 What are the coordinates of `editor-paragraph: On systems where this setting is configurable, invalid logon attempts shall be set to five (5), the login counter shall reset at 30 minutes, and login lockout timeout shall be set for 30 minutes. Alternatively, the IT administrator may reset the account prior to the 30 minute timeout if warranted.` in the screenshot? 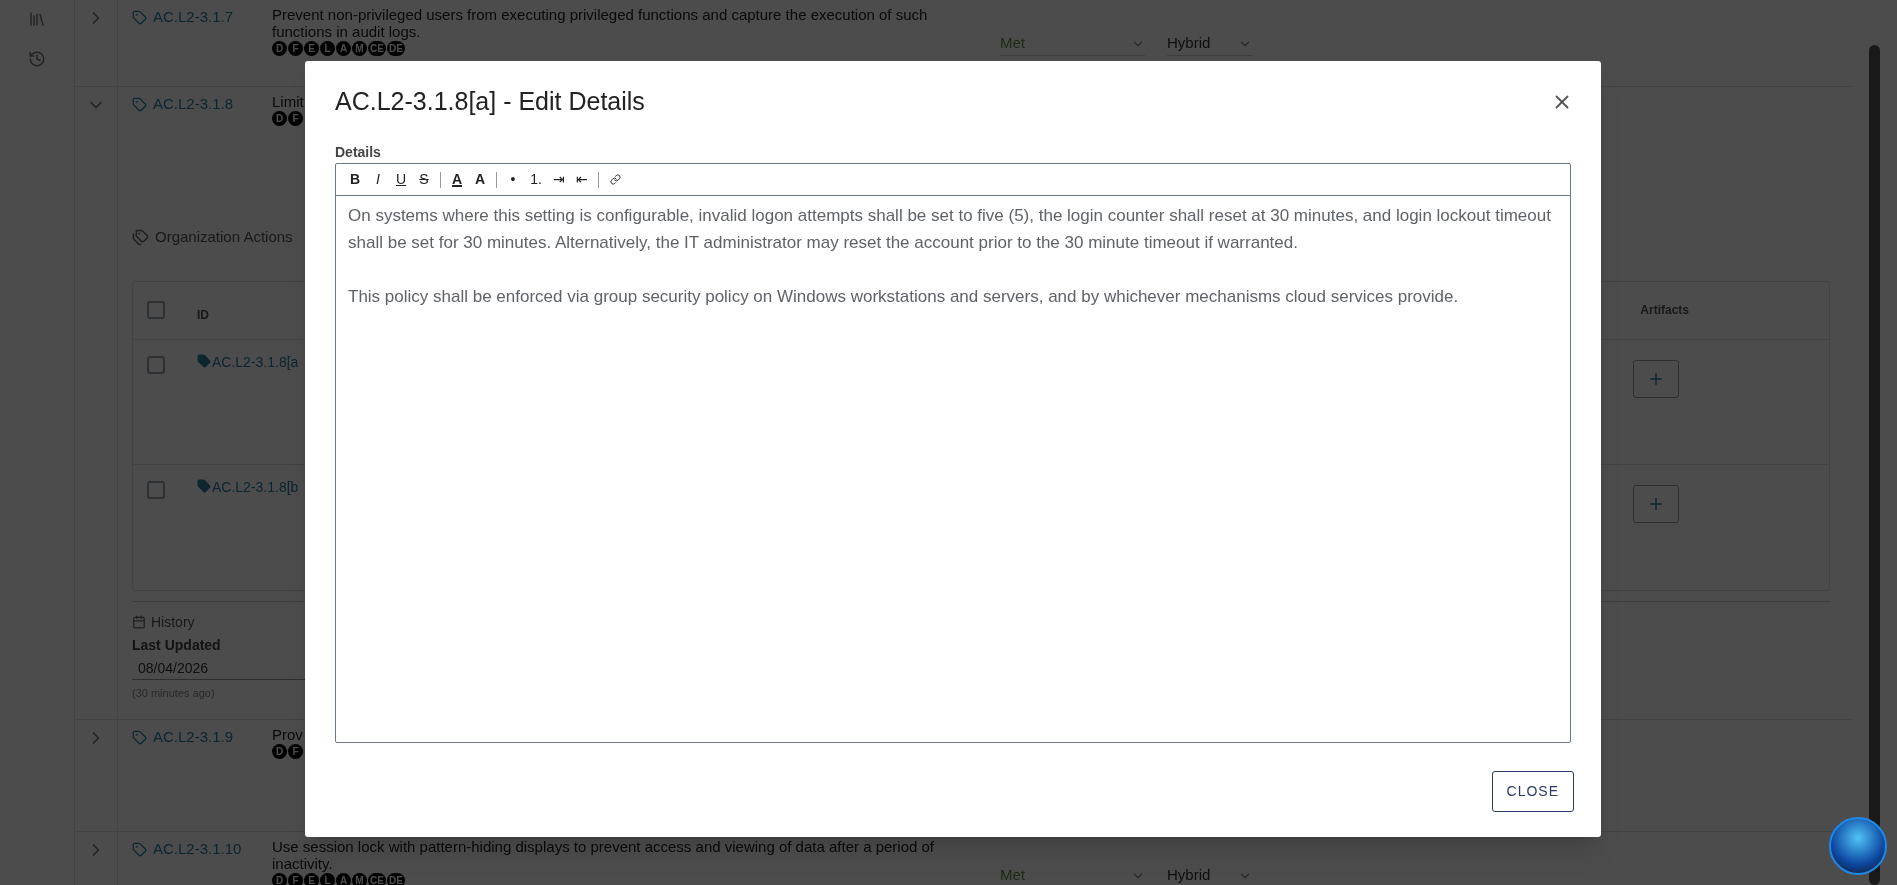 It's located at (950, 229).